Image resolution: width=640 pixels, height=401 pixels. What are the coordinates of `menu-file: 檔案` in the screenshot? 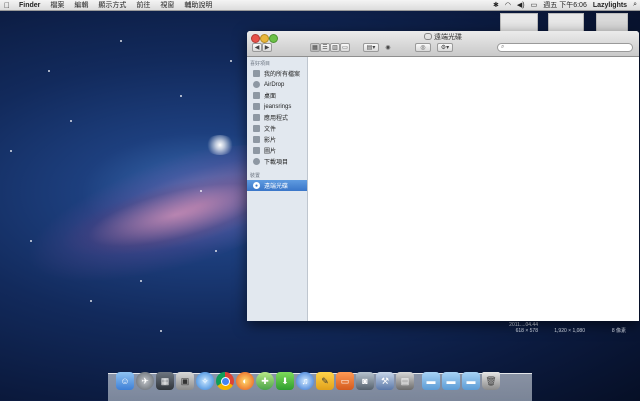 It's located at (57, 5).